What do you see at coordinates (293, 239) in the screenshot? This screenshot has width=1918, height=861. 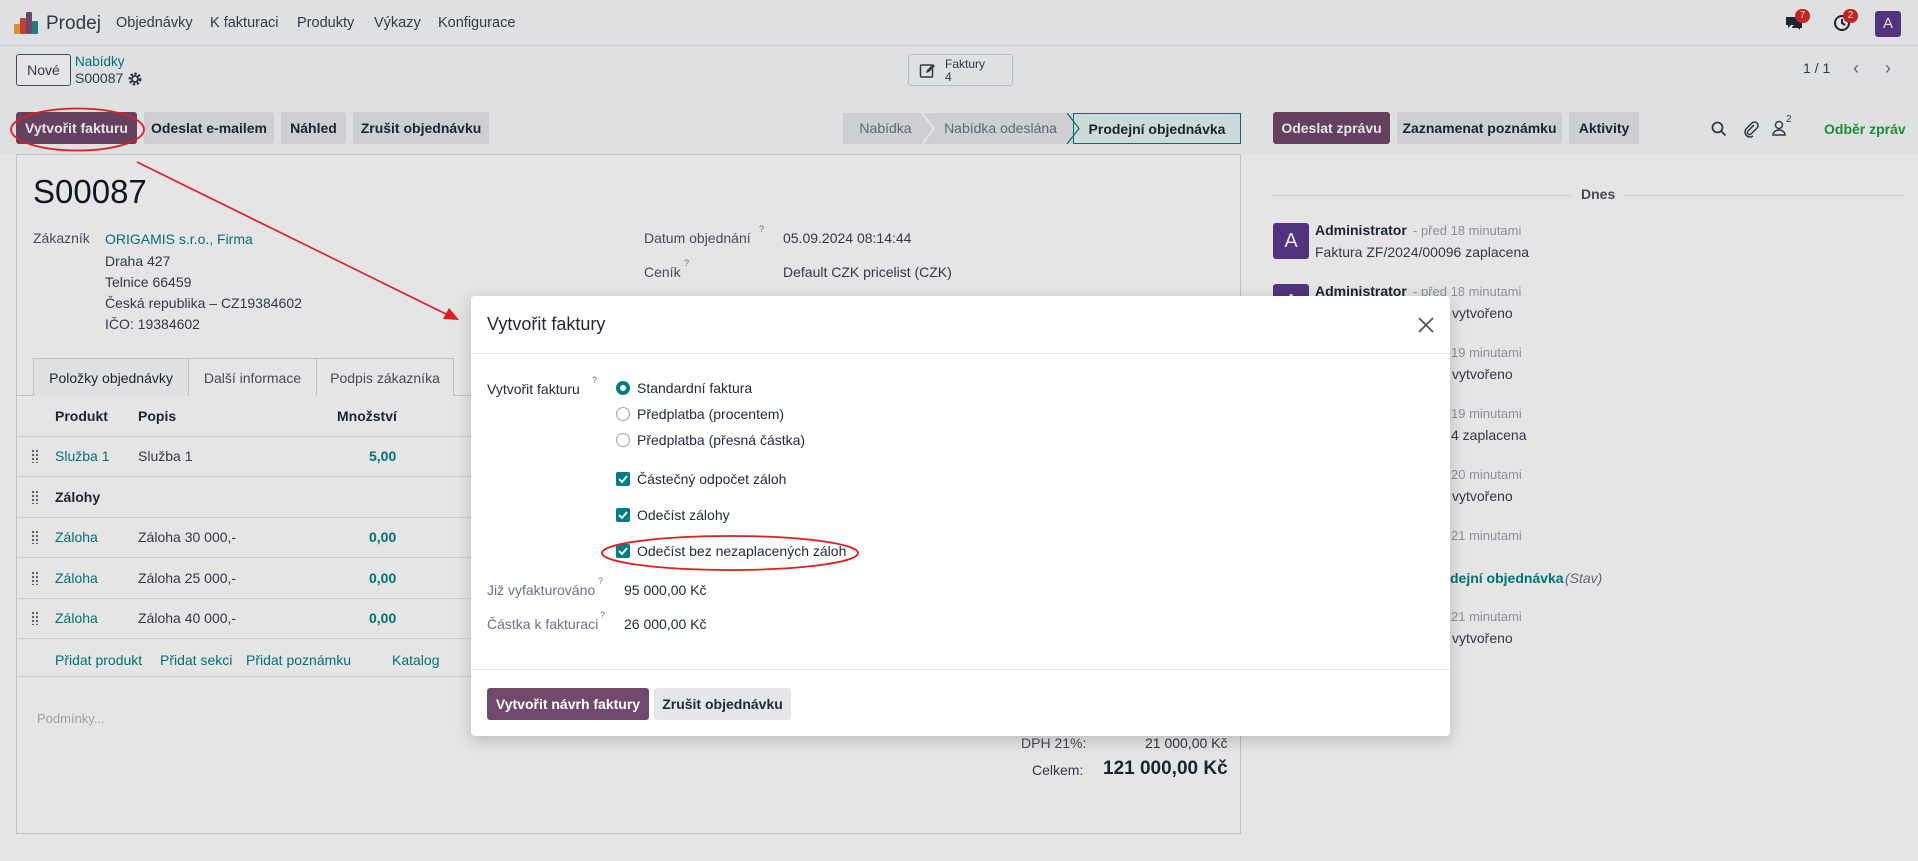 I see `annotation-arrow` at bounding box center [293, 239].